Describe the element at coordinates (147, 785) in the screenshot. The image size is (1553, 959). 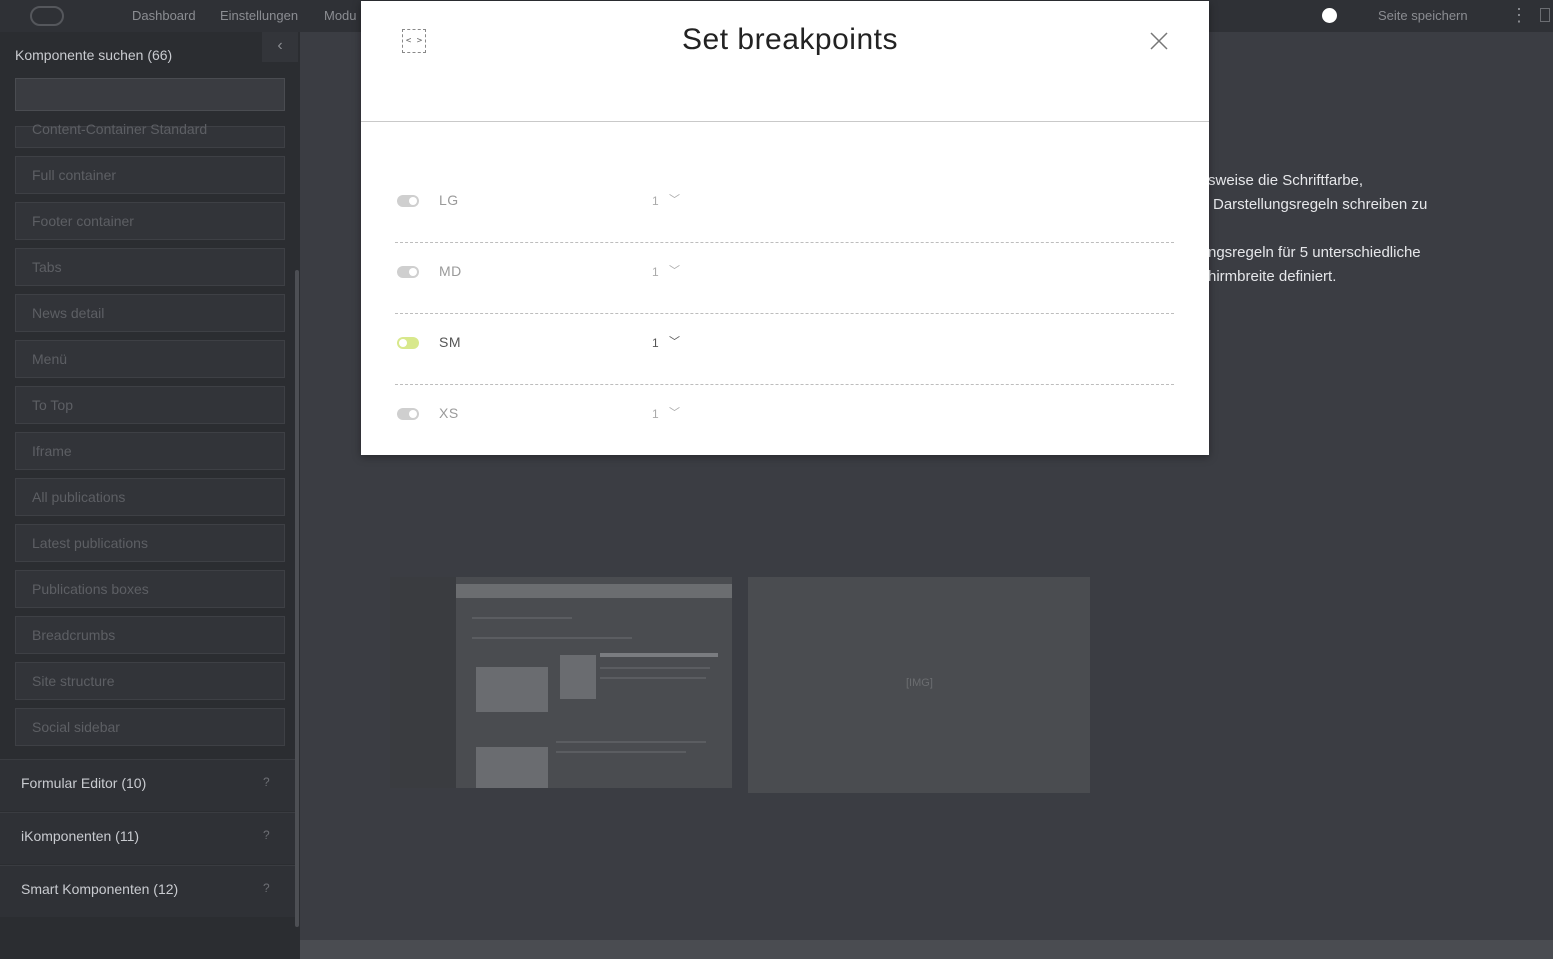
I see `section-formular-editor: Formular Editor (10) ?` at that location.